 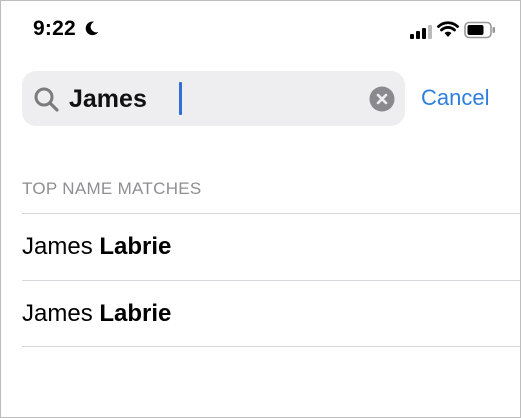 I want to click on cellular-signal-icon, so click(x=421, y=32).